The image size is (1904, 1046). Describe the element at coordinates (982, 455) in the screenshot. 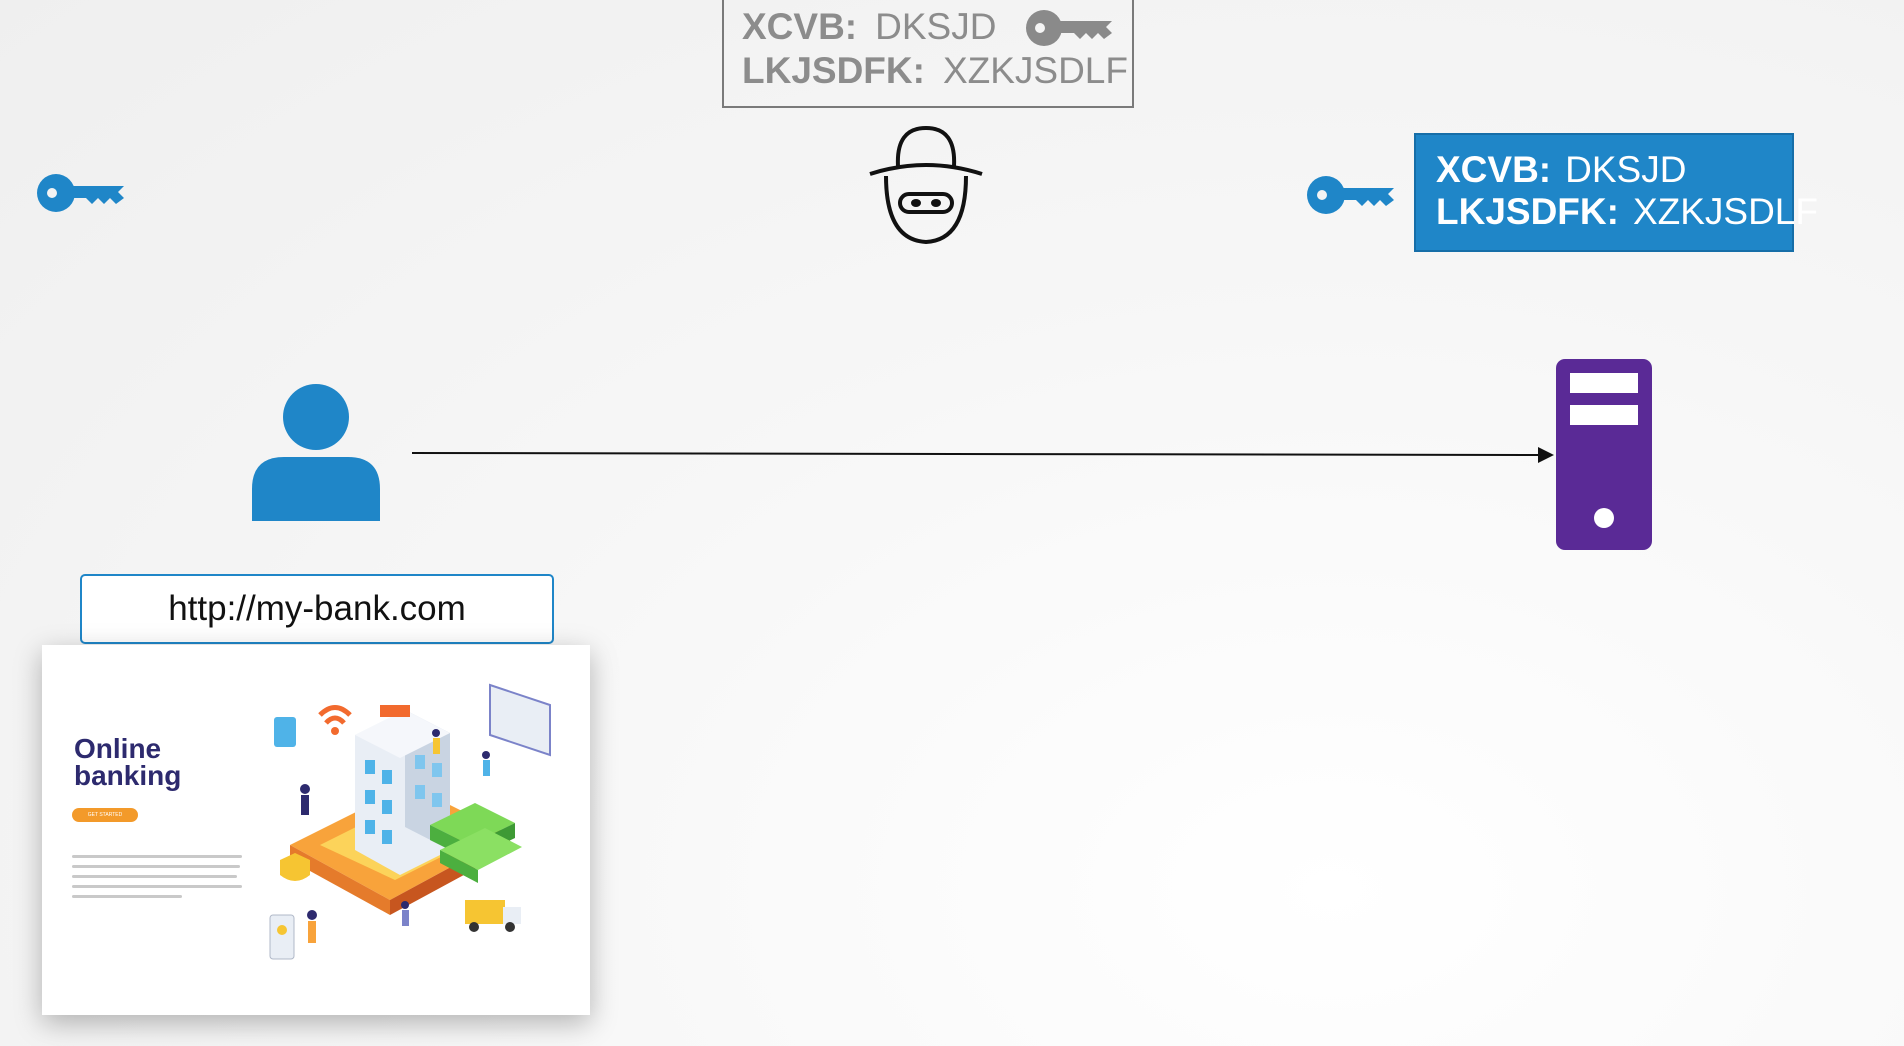

I see `request-arrow` at that location.